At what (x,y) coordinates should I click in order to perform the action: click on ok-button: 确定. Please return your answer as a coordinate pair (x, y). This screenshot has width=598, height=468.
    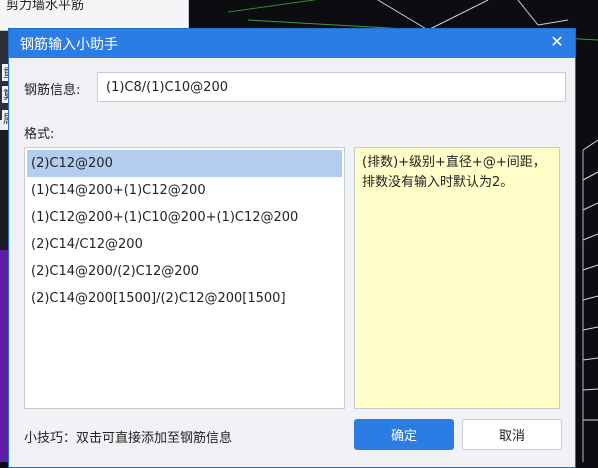
    Looking at the image, I should click on (404, 434).